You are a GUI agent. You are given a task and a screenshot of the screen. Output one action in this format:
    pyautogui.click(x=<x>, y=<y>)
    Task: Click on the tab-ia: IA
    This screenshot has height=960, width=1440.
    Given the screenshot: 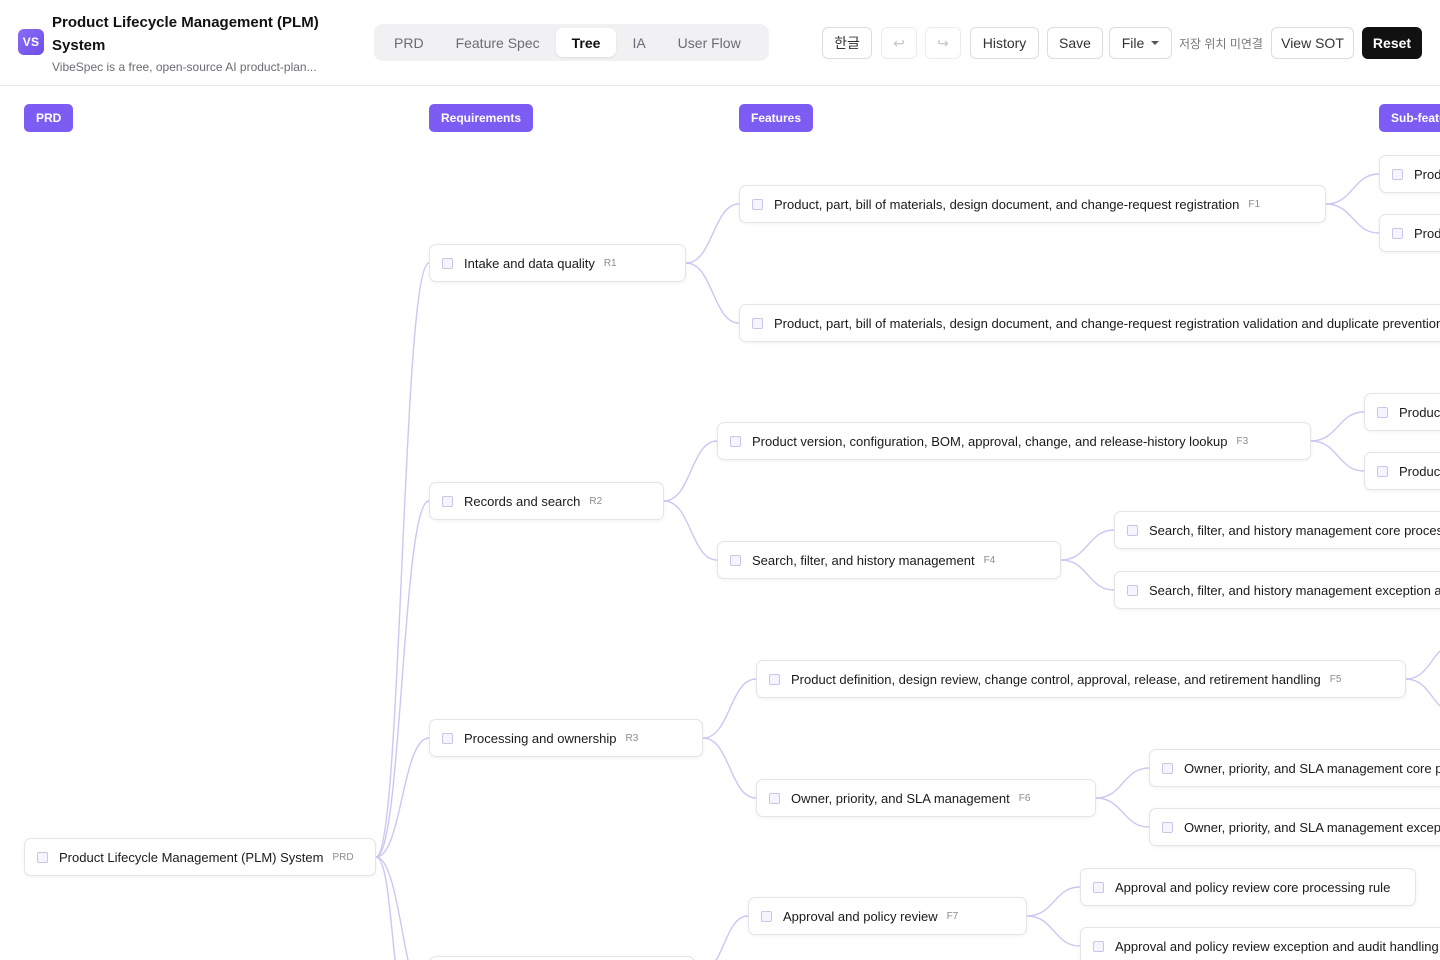 What is the action you would take?
    pyautogui.click(x=638, y=42)
    